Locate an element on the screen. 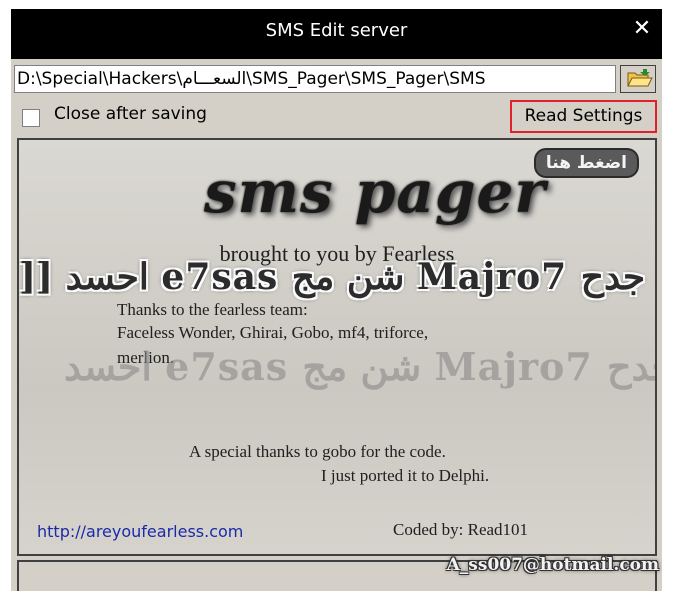 The width and height of the screenshot is (675, 591). press-here-badge: اضغط هنا is located at coordinates (586, 163).